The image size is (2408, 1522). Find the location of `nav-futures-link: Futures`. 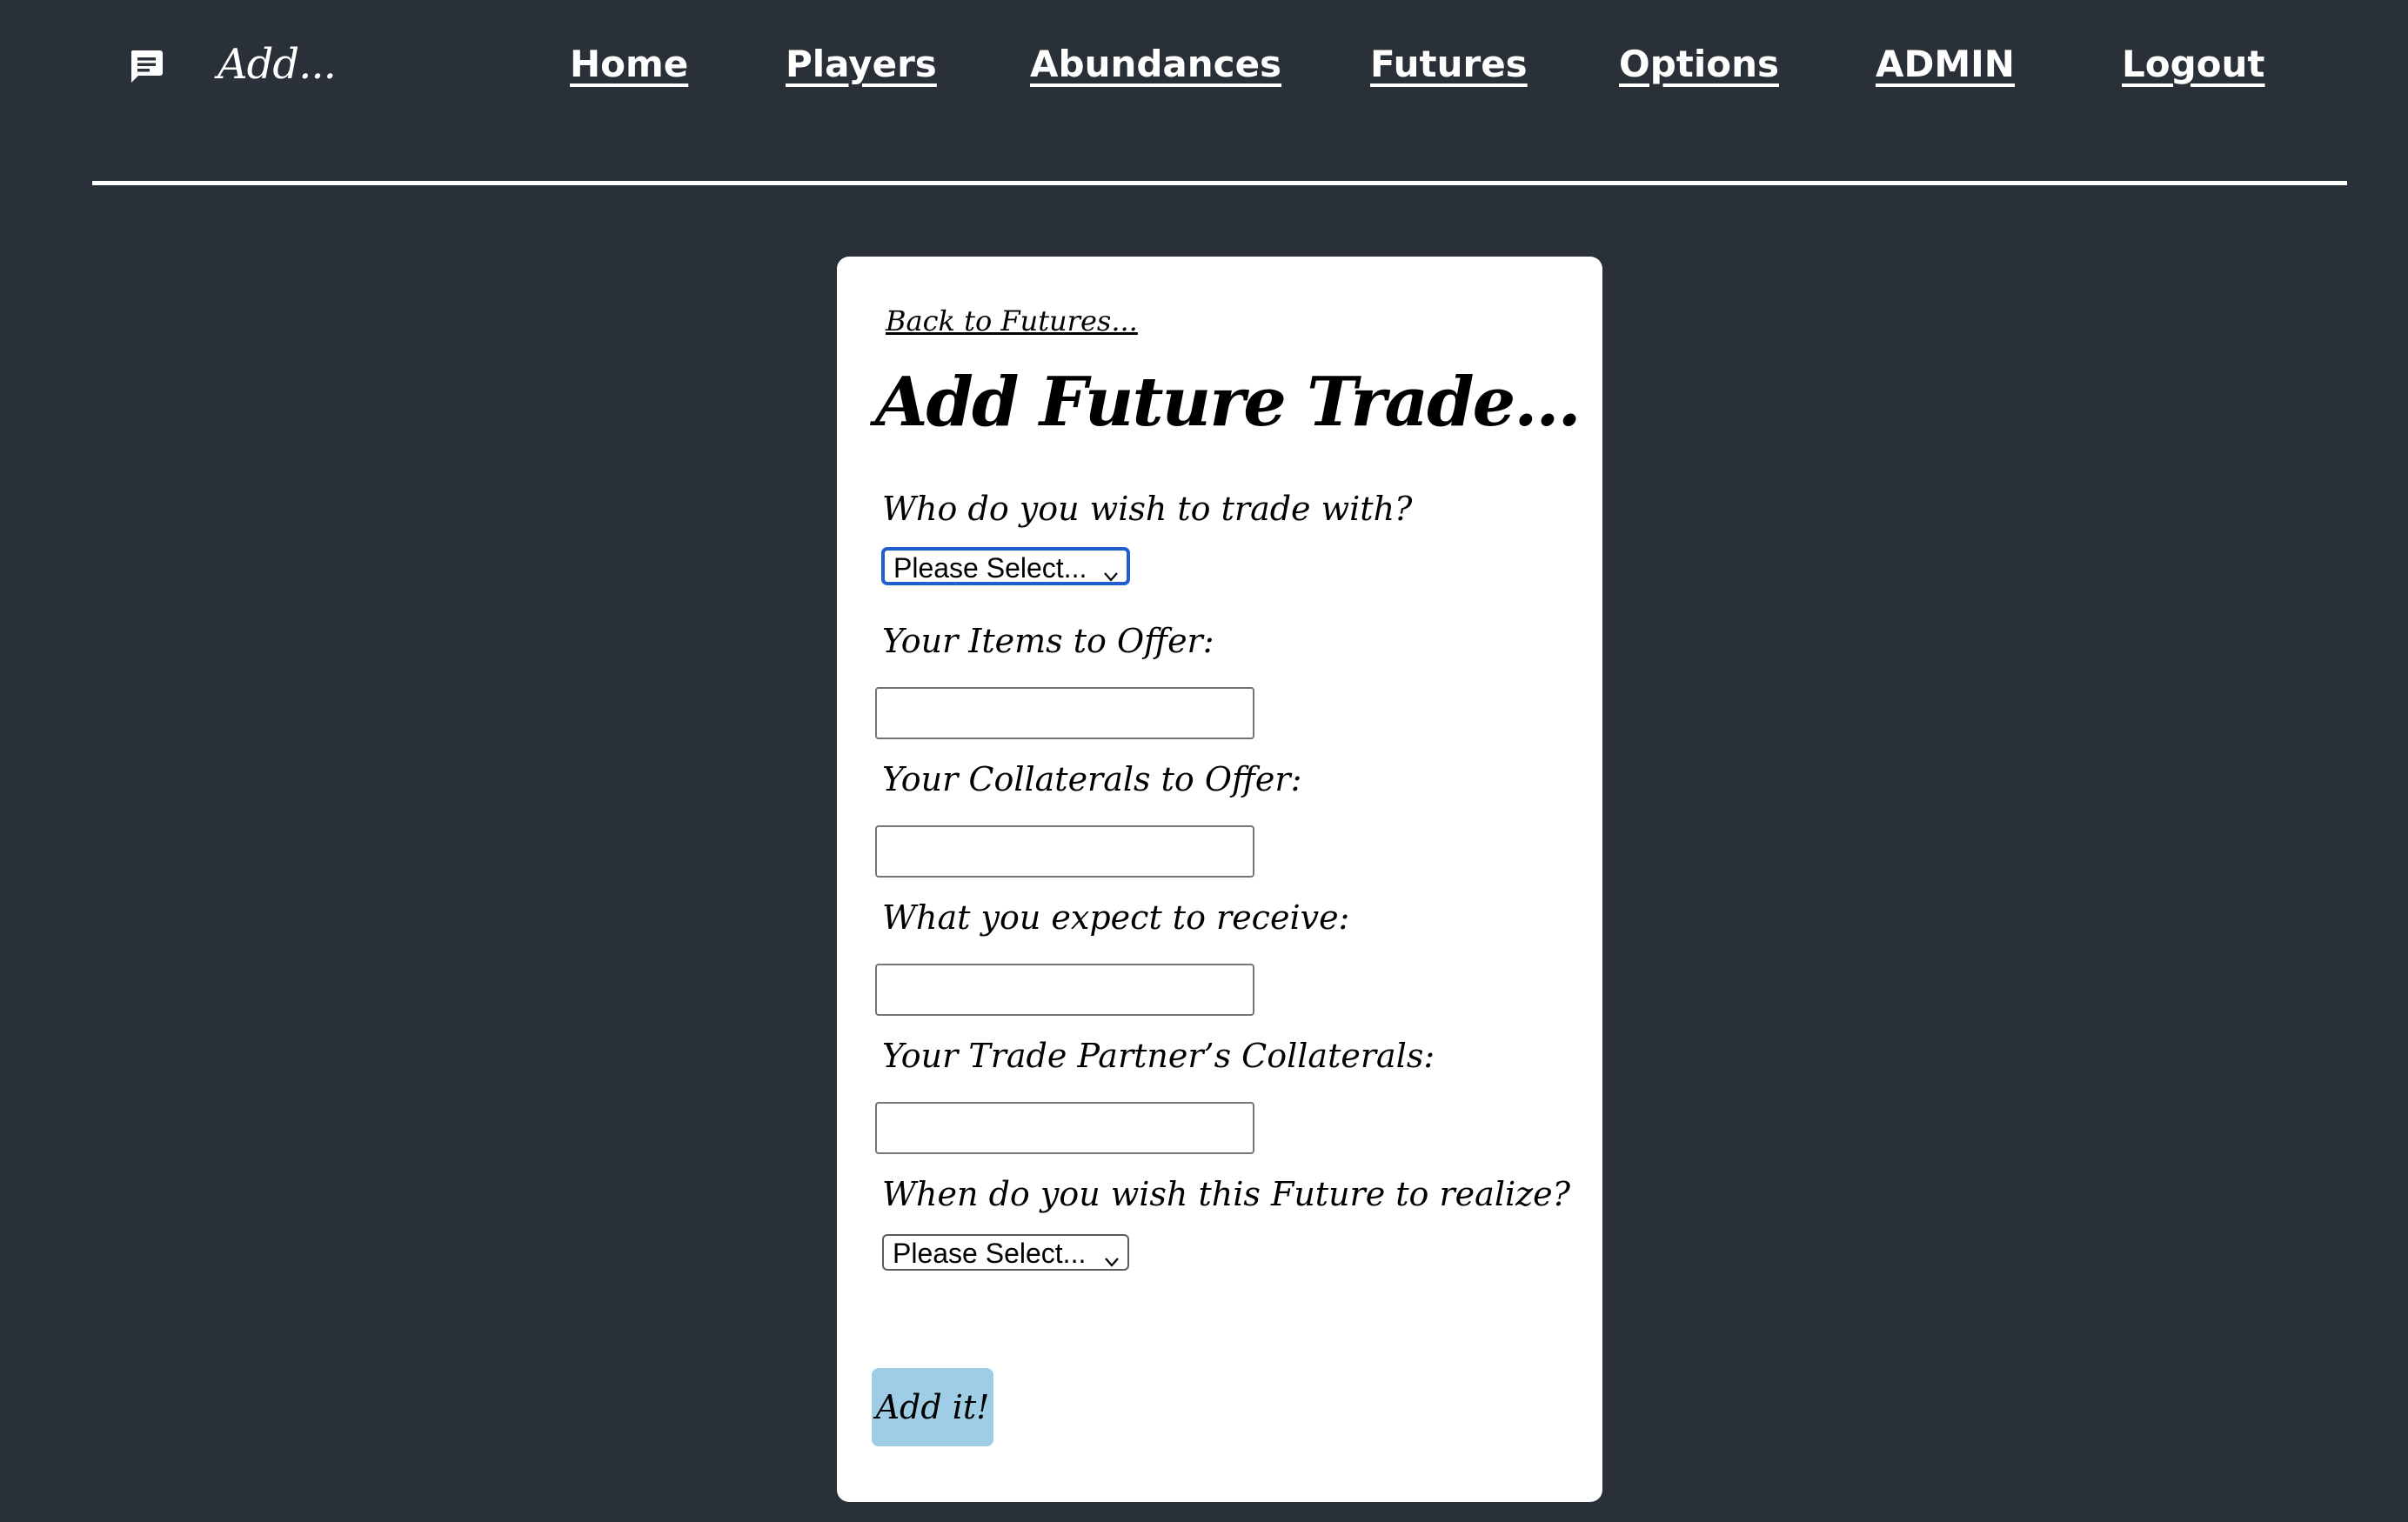

nav-futures-link: Futures is located at coordinates (1449, 64).